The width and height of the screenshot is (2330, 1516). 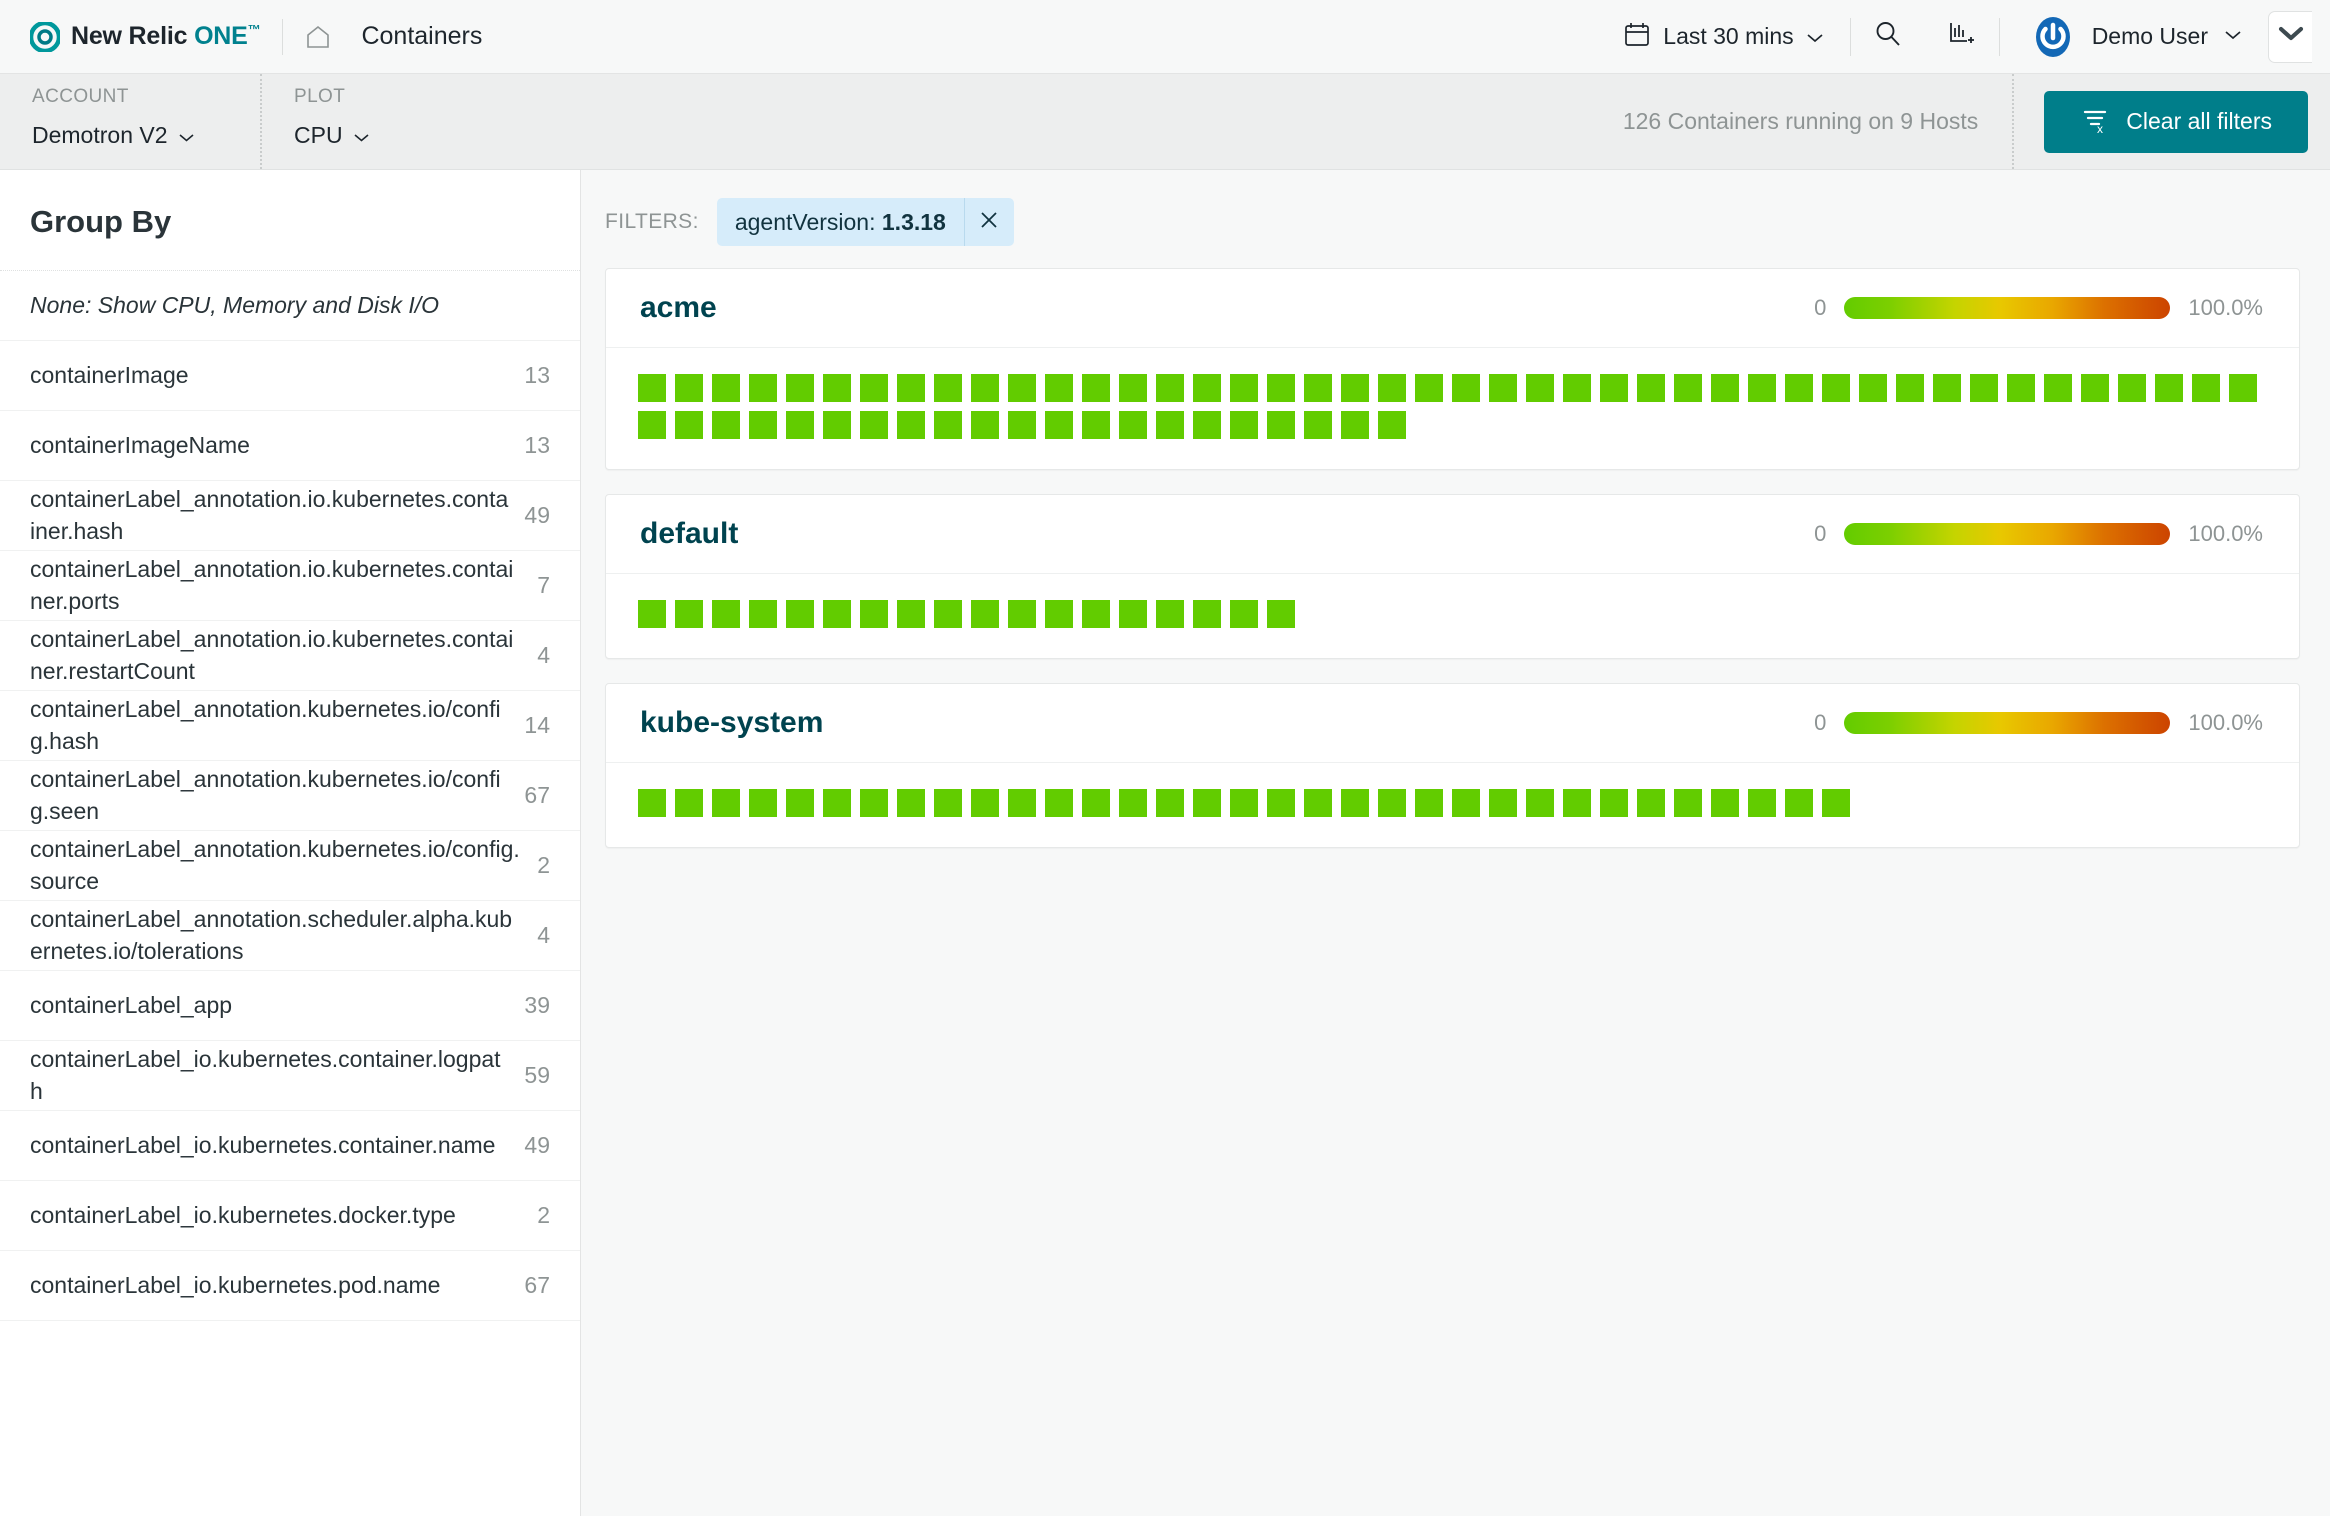 I want to click on remove-filter-button, so click(x=988, y=222).